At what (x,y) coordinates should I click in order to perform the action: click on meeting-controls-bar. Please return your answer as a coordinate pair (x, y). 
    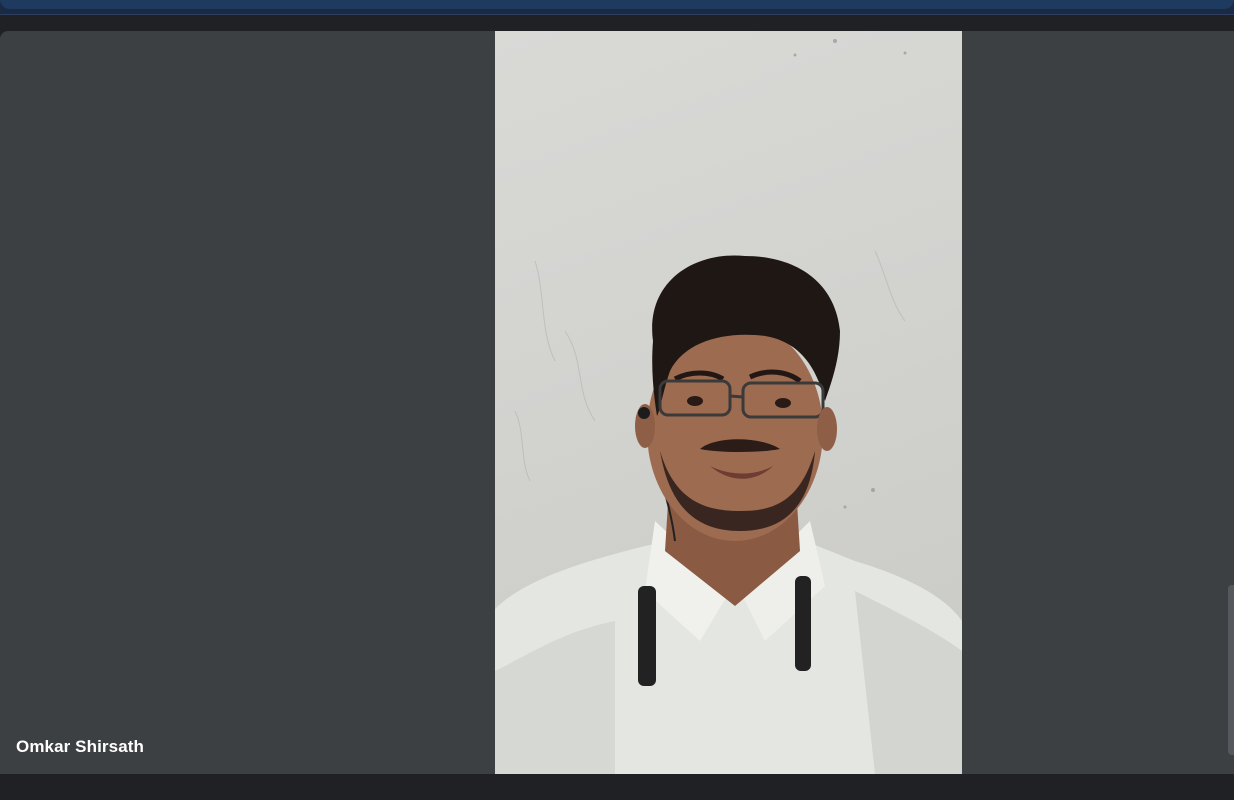
    Looking at the image, I should click on (617, 787).